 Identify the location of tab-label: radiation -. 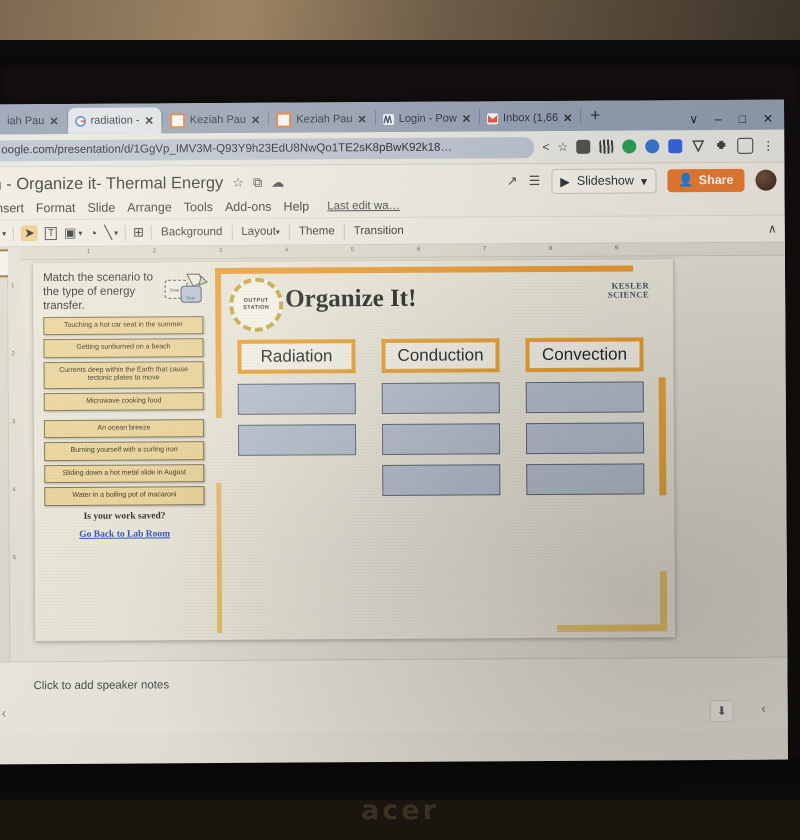
(115, 120).